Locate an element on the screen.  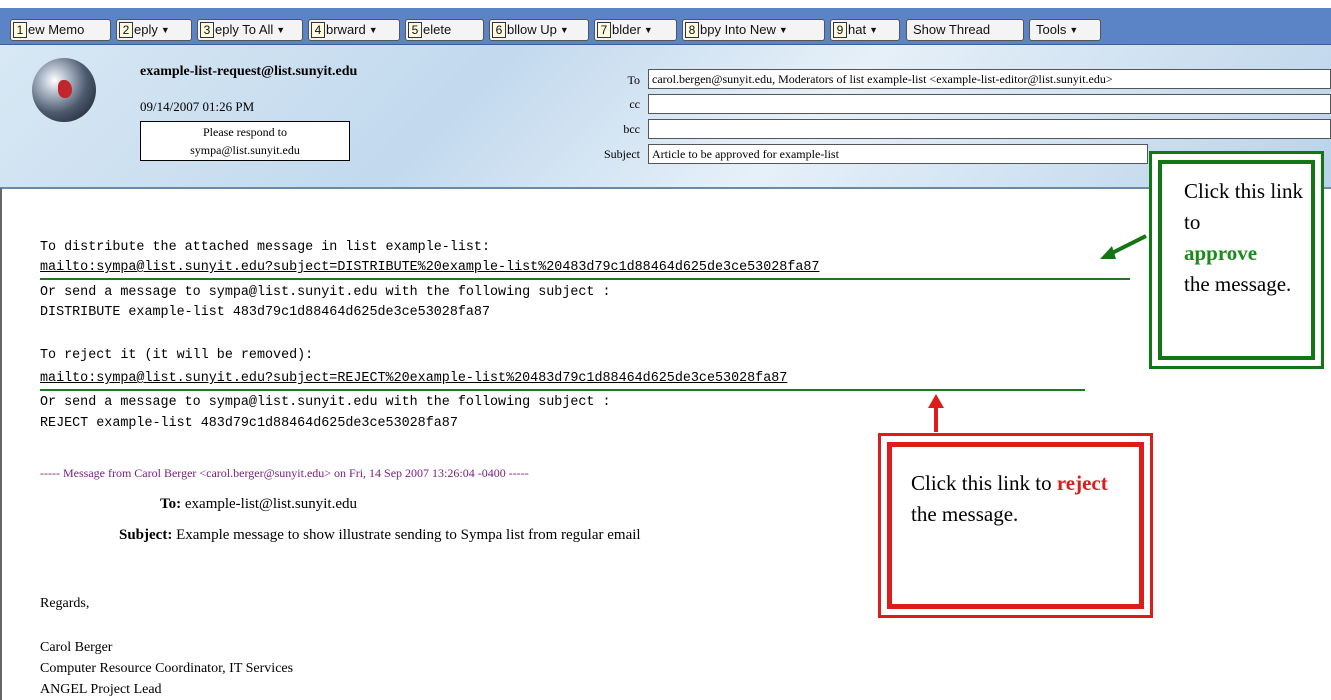
shortcut-key-5: 5 is located at coordinates (415, 30).